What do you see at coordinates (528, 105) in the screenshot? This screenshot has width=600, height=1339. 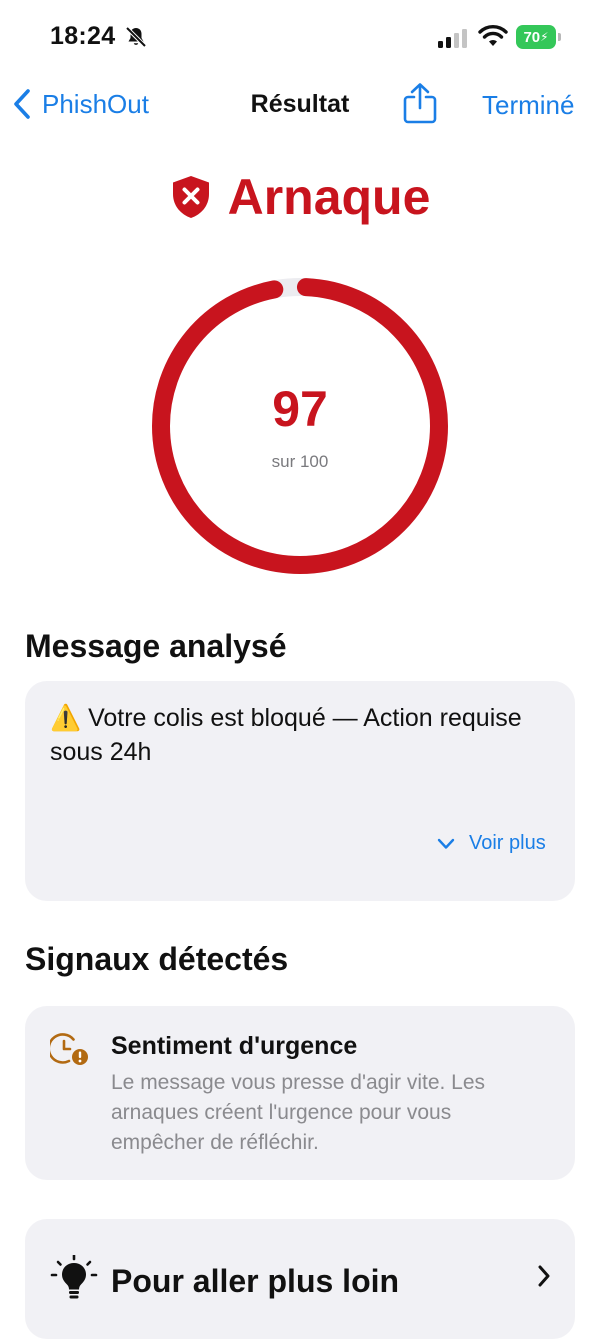 I see `done-button: Terminé` at bounding box center [528, 105].